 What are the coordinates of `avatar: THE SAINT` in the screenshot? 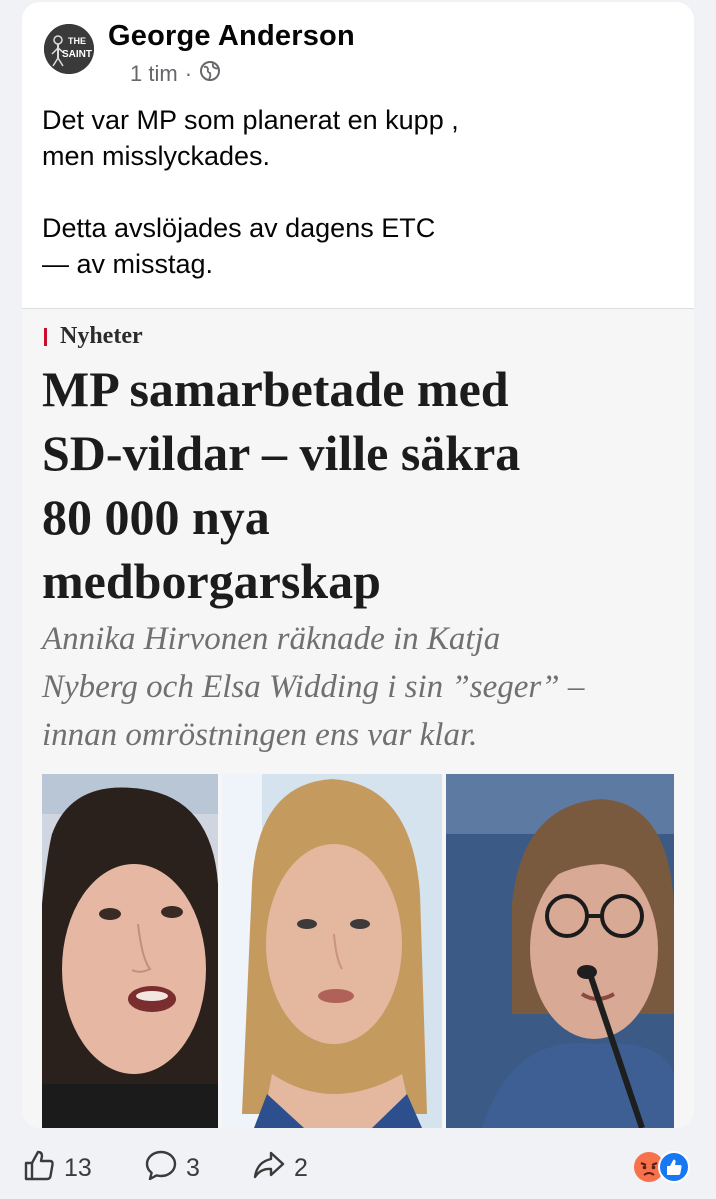 It's located at (69, 49).